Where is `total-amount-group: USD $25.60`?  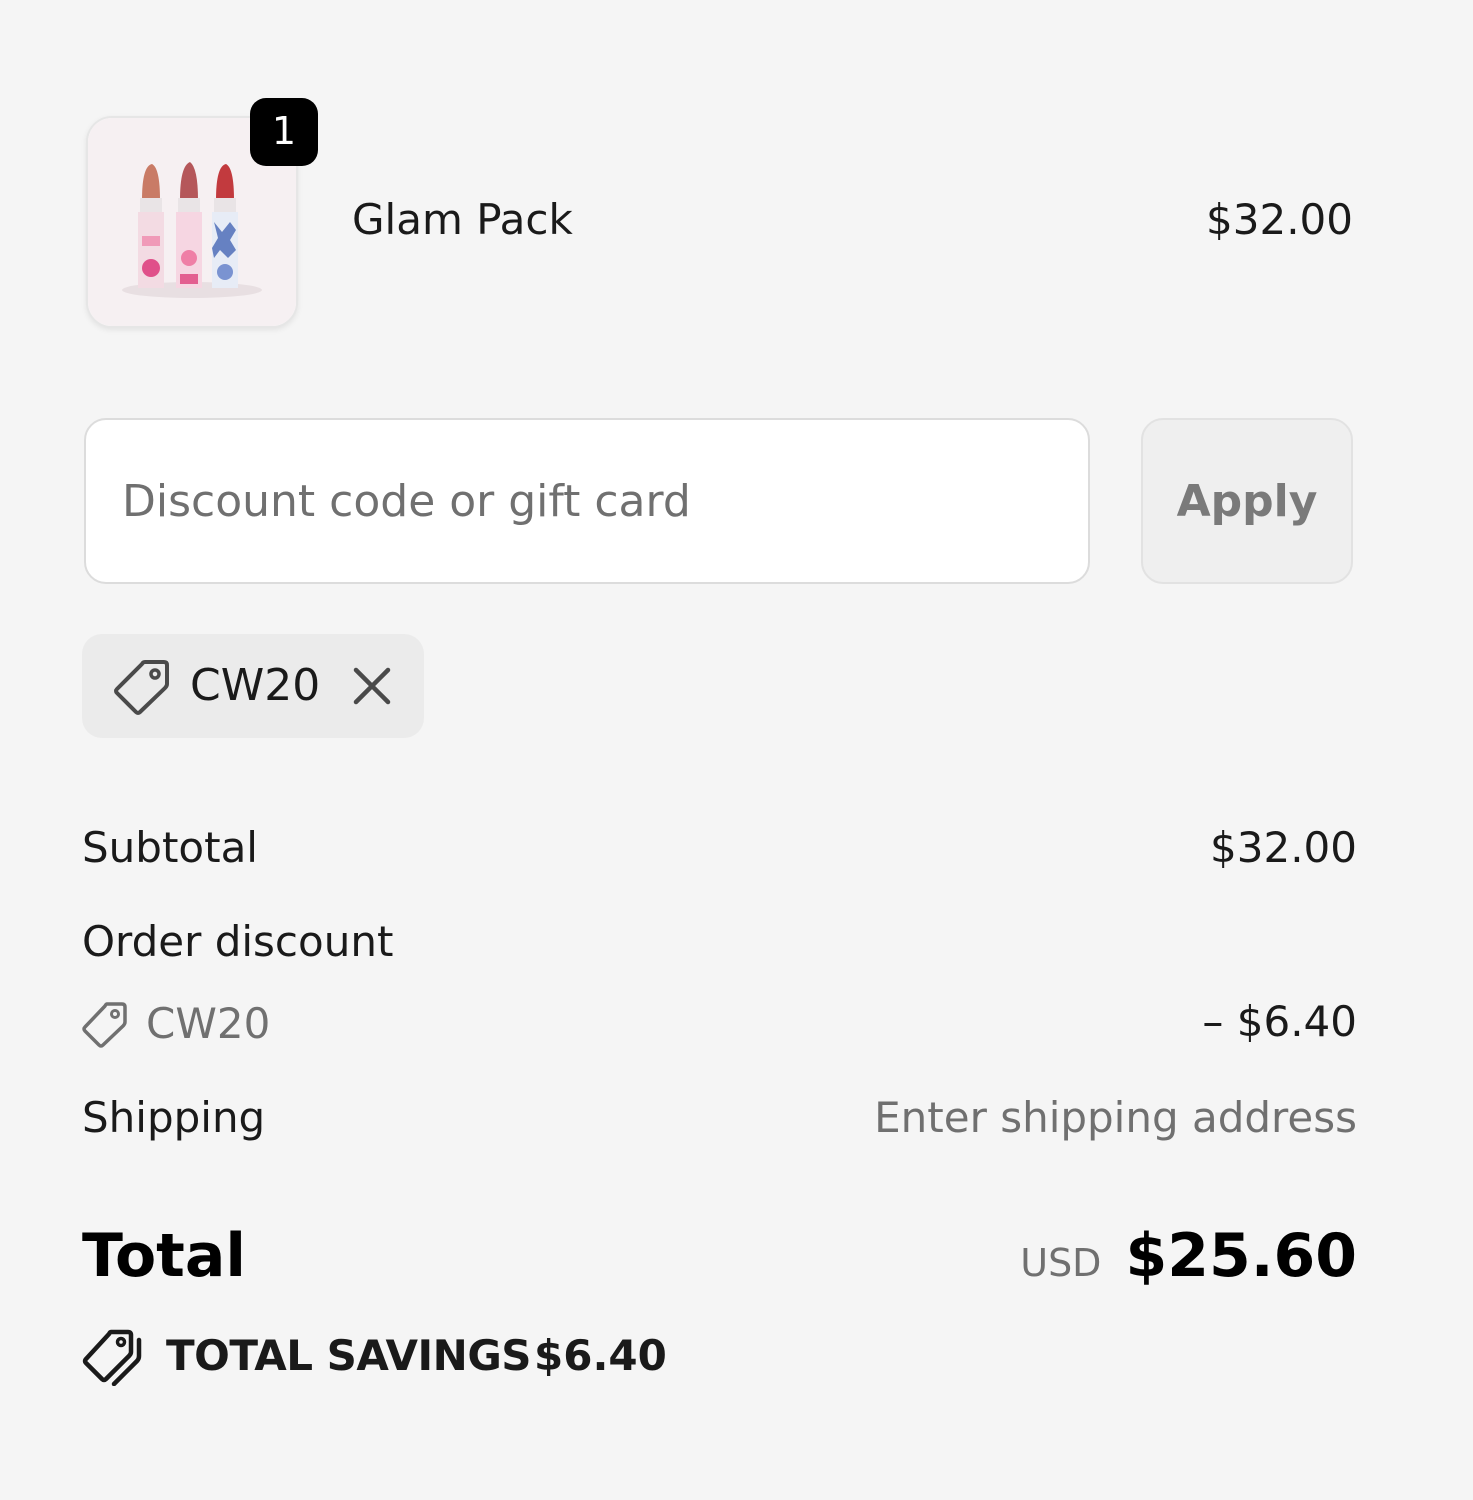
total-amount-group: USD $25.60 is located at coordinates (1188, 1256).